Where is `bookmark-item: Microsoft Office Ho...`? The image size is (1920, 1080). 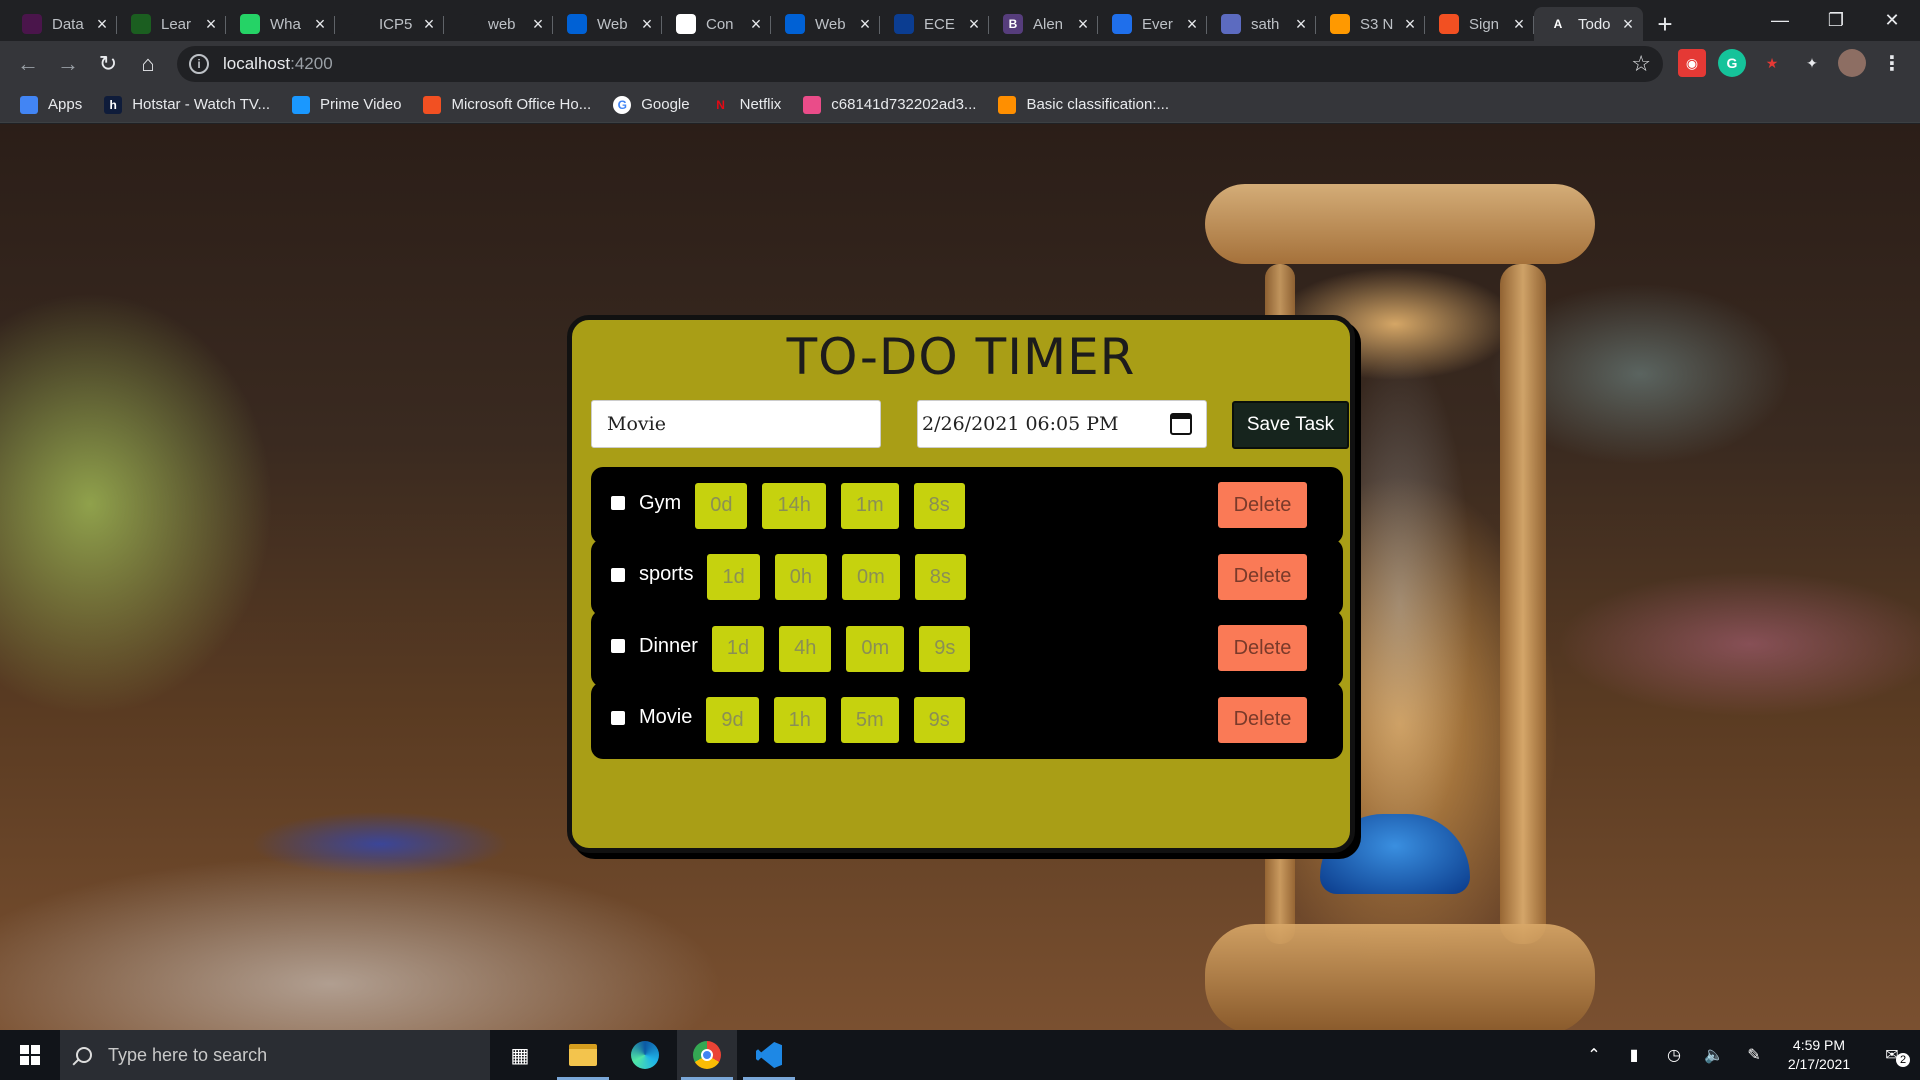 bookmark-item: Microsoft Office Ho... is located at coordinates (507, 104).